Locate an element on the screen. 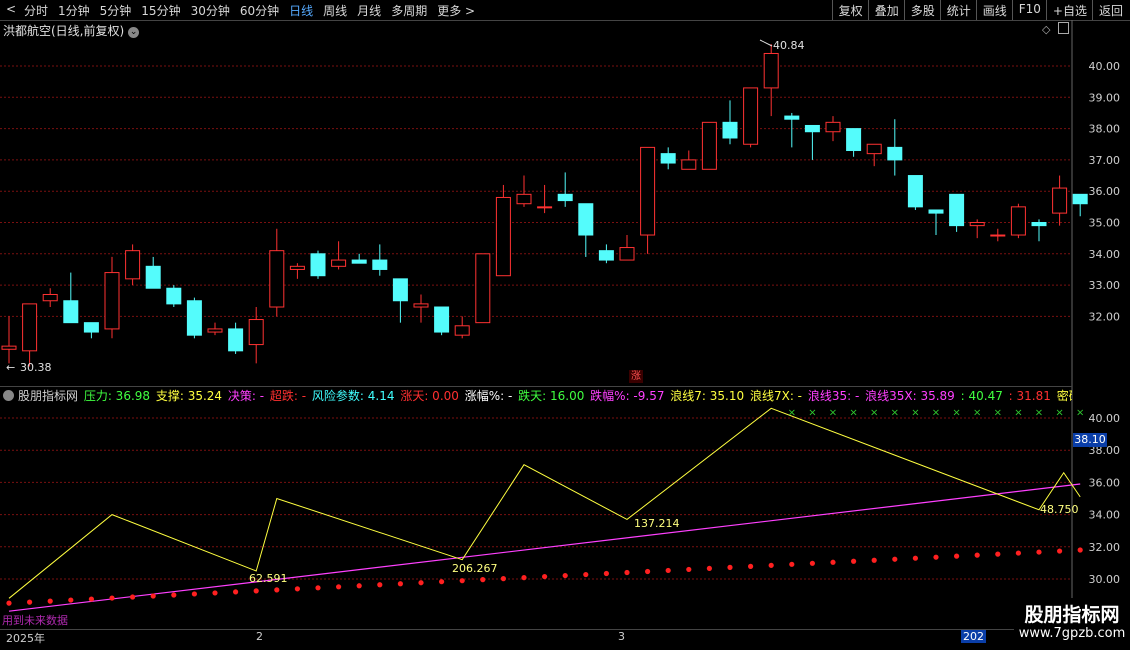 The height and width of the screenshot is (650, 1130). indicator-y-tick: 30.00 is located at coordinates (1105, 579).